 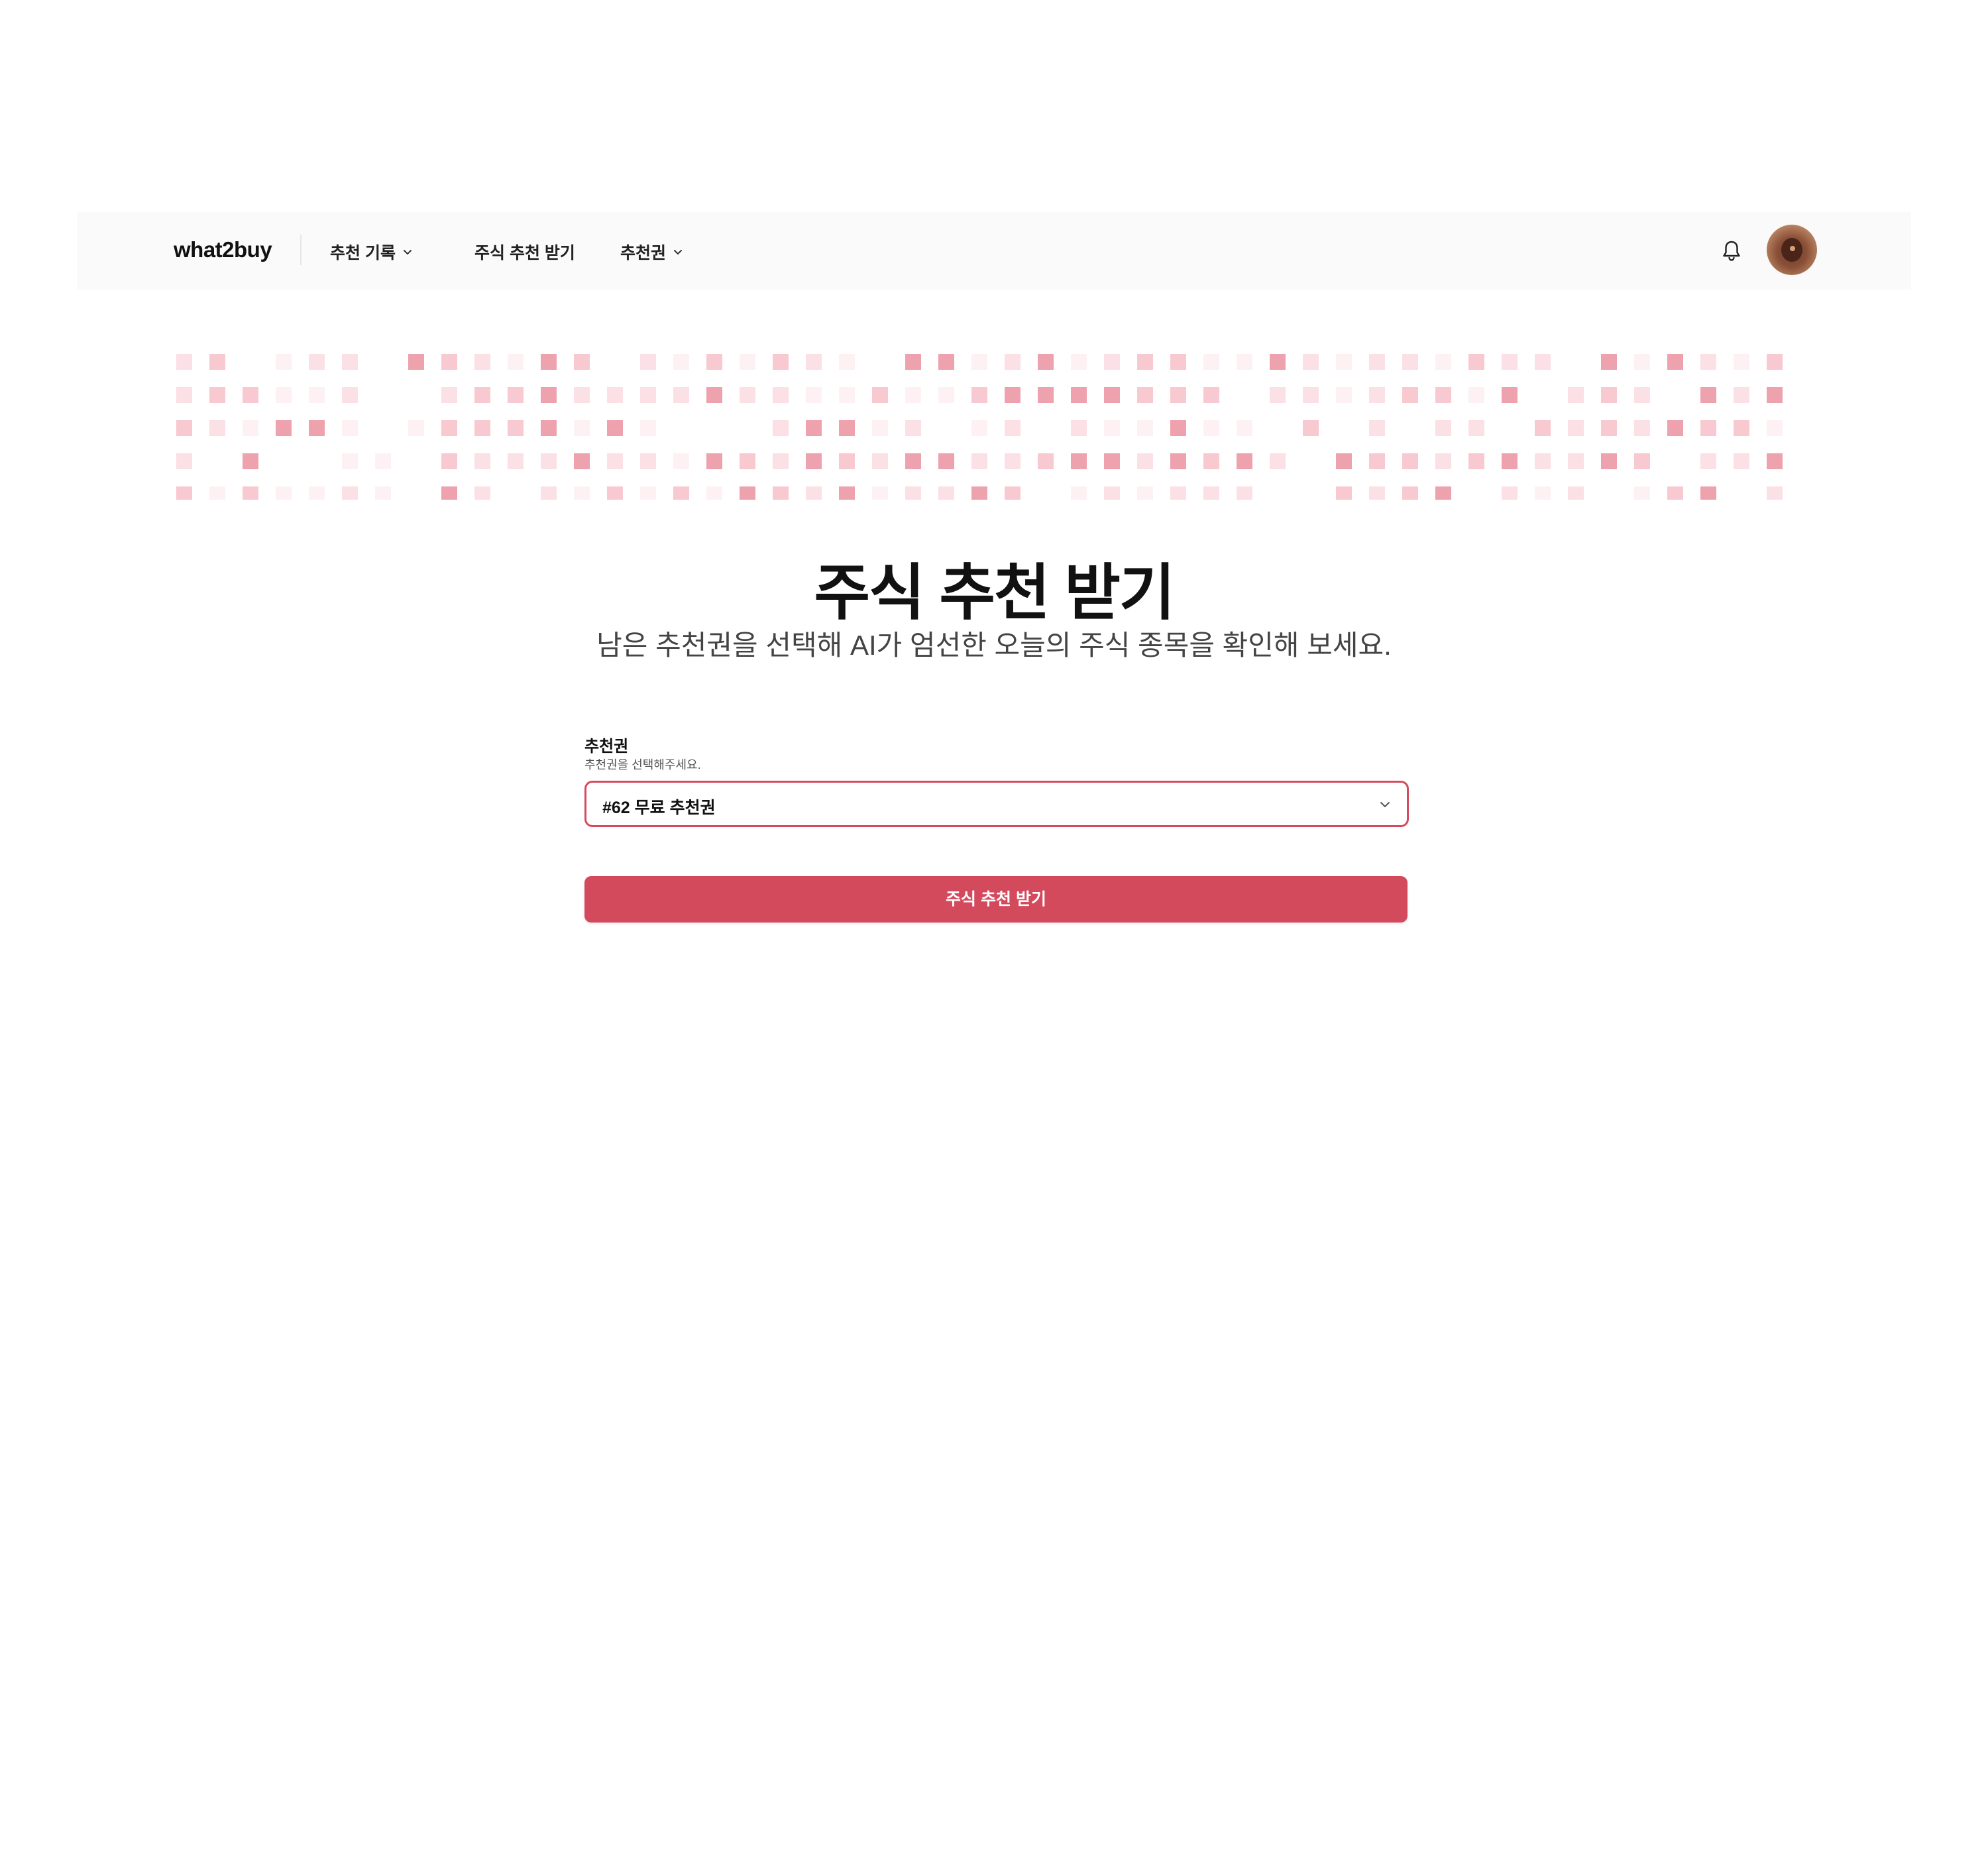 What do you see at coordinates (1731, 250) in the screenshot?
I see `bell-icon` at bounding box center [1731, 250].